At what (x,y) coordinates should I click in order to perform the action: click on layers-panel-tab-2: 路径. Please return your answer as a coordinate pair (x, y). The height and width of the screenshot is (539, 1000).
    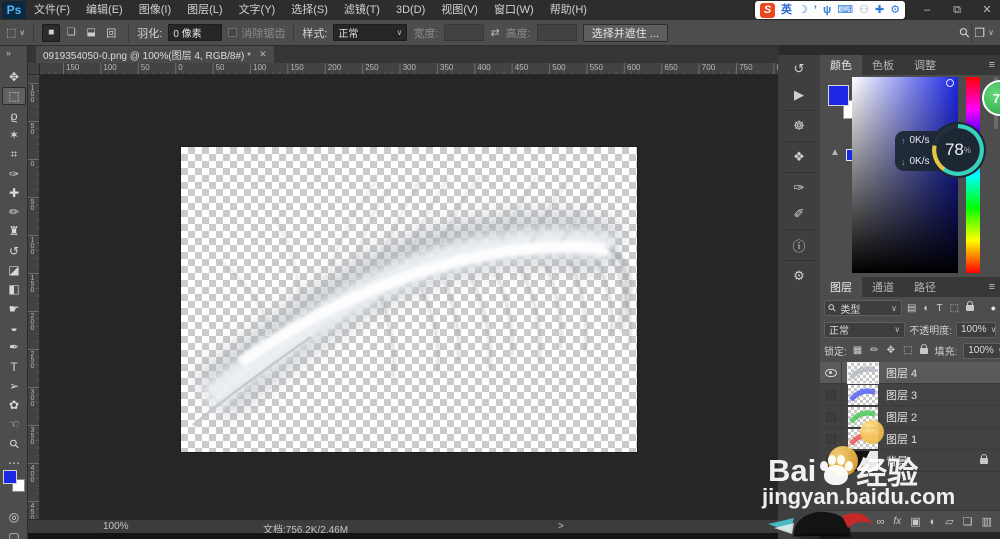
    Looking at the image, I should click on (925, 287).